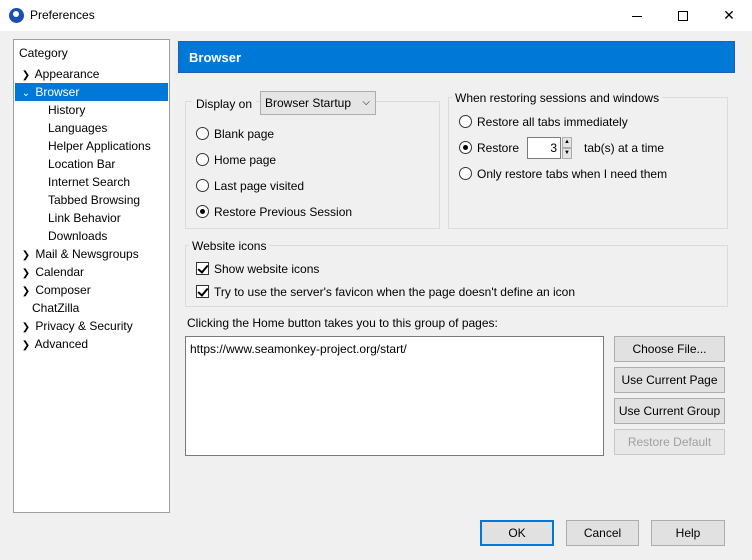 Image resolution: width=752 pixels, height=560 pixels. What do you see at coordinates (544, 148) in the screenshot?
I see `tab-count-input: 3` at bounding box center [544, 148].